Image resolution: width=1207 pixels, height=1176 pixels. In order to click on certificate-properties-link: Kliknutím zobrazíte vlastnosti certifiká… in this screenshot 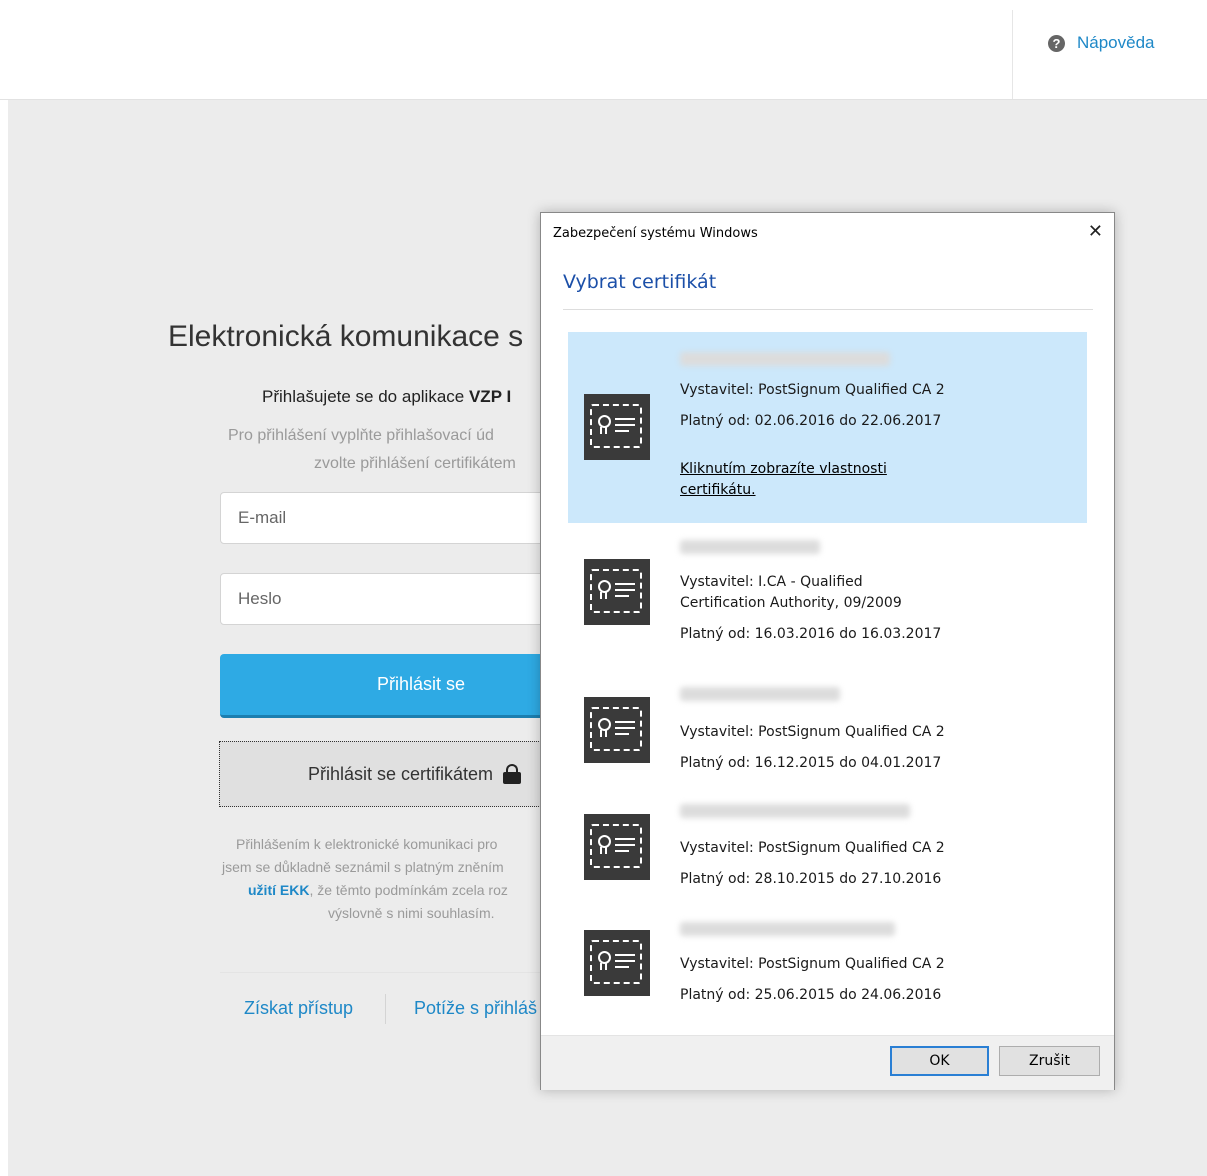, I will do `click(795, 480)`.